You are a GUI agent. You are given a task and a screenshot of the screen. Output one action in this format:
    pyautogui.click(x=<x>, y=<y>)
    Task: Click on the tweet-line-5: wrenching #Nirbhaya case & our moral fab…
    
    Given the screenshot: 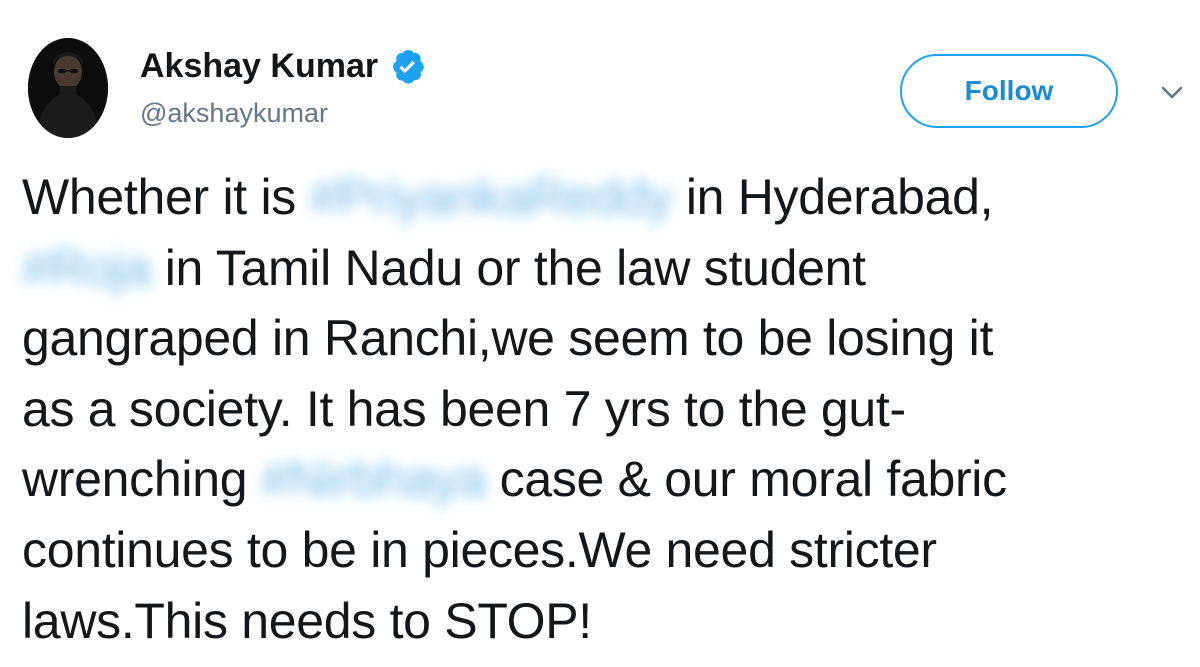 What is the action you would take?
    pyautogui.click(x=606, y=479)
    